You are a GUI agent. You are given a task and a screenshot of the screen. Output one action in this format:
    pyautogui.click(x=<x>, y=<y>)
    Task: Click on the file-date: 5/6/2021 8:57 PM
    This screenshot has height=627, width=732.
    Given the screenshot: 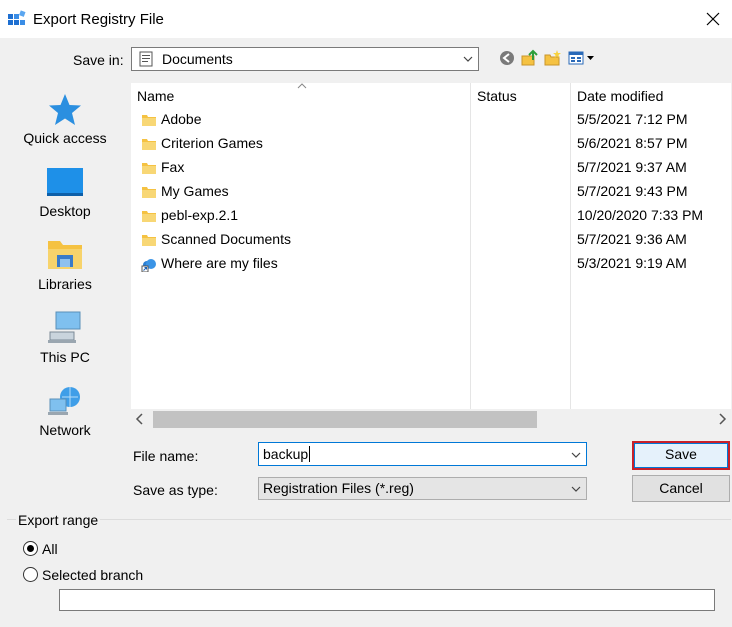 What is the action you would take?
    pyautogui.click(x=632, y=143)
    